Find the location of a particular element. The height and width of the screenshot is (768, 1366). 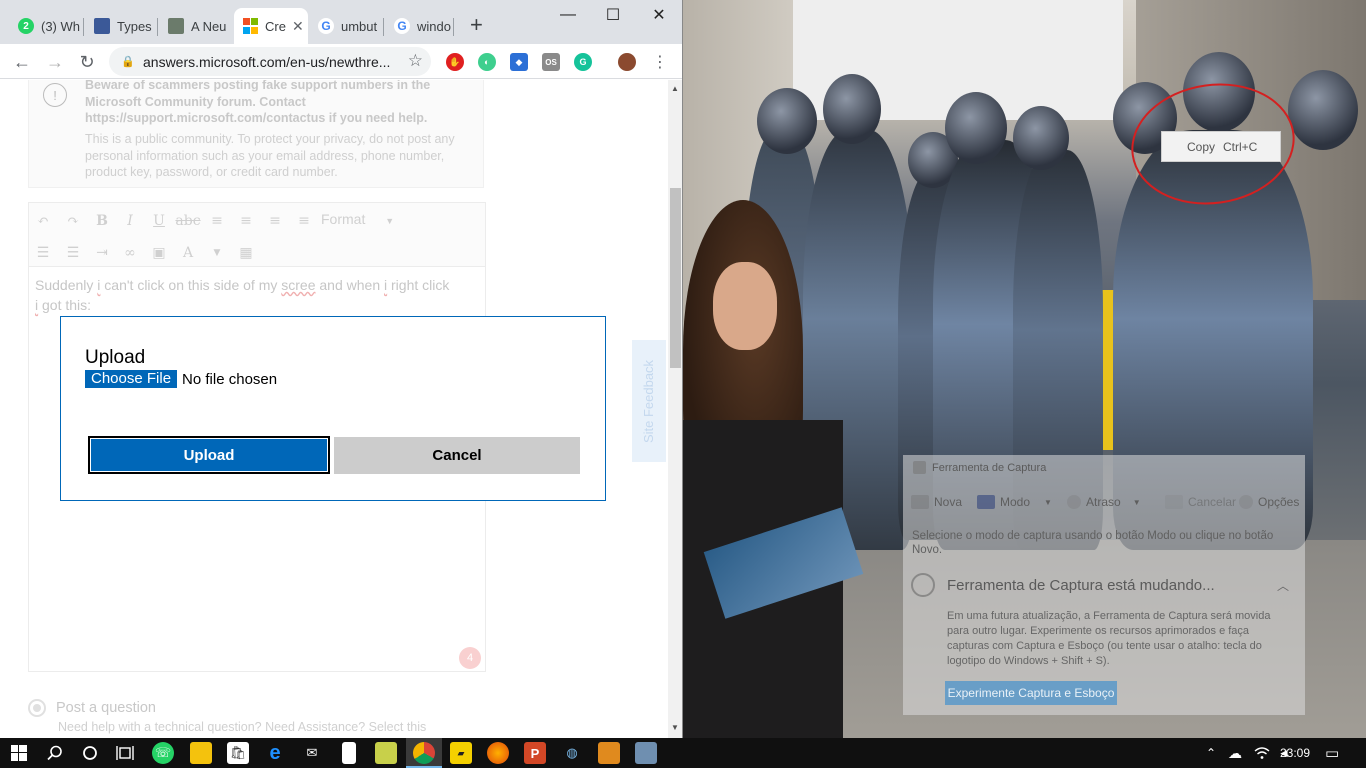

page-scrollbar: ▲ ▼ is located at coordinates (675, 409).